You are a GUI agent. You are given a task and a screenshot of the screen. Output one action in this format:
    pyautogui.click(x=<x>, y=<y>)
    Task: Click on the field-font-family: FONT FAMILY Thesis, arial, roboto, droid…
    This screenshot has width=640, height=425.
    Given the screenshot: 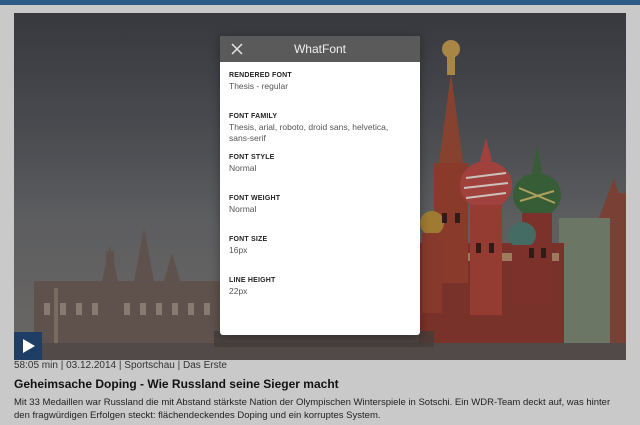 What is the action you would take?
    pyautogui.click(x=319, y=133)
    